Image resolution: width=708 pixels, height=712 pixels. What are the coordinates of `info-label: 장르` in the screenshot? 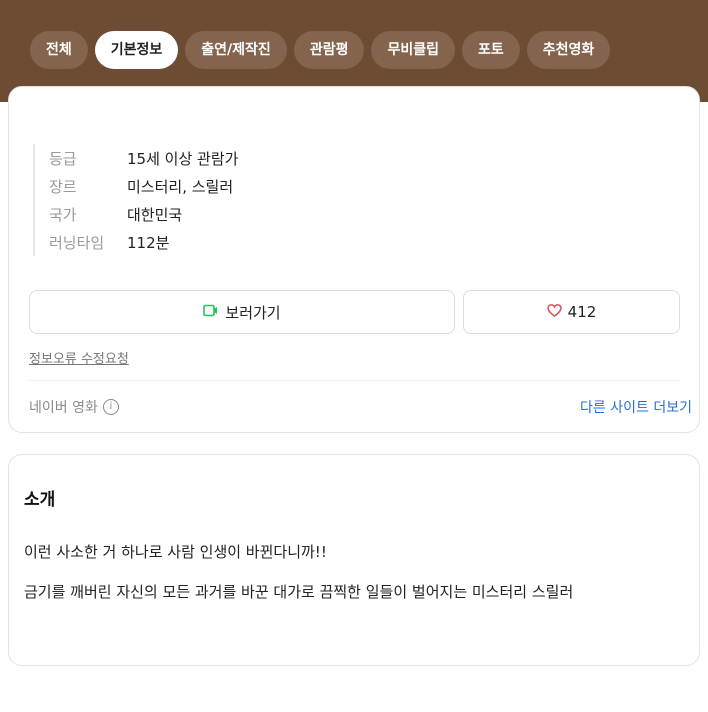 It's located at (63, 186).